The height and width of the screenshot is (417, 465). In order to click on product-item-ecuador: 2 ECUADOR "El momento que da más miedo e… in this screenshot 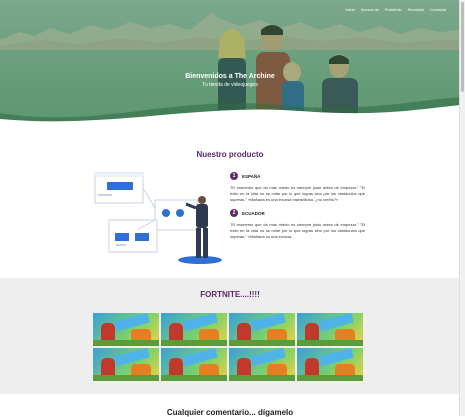, I will do `click(297, 224)`.